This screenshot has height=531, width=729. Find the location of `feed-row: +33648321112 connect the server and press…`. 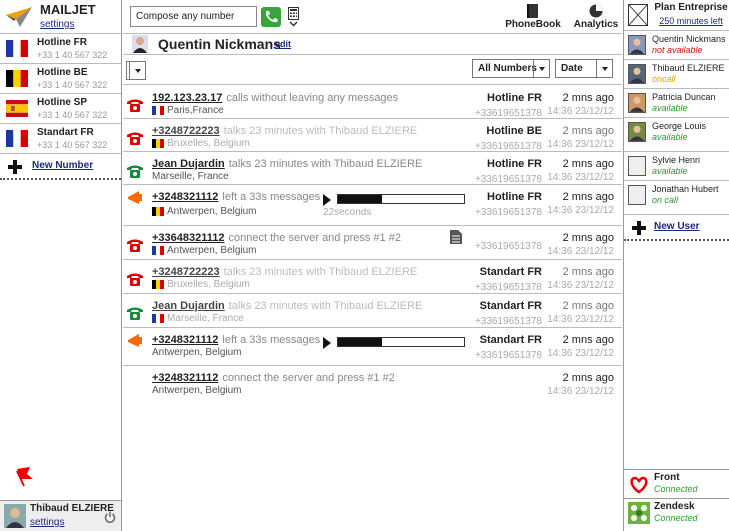

feed-row: +33648321112 connect the server and press… is located at coordinates (372, 243).